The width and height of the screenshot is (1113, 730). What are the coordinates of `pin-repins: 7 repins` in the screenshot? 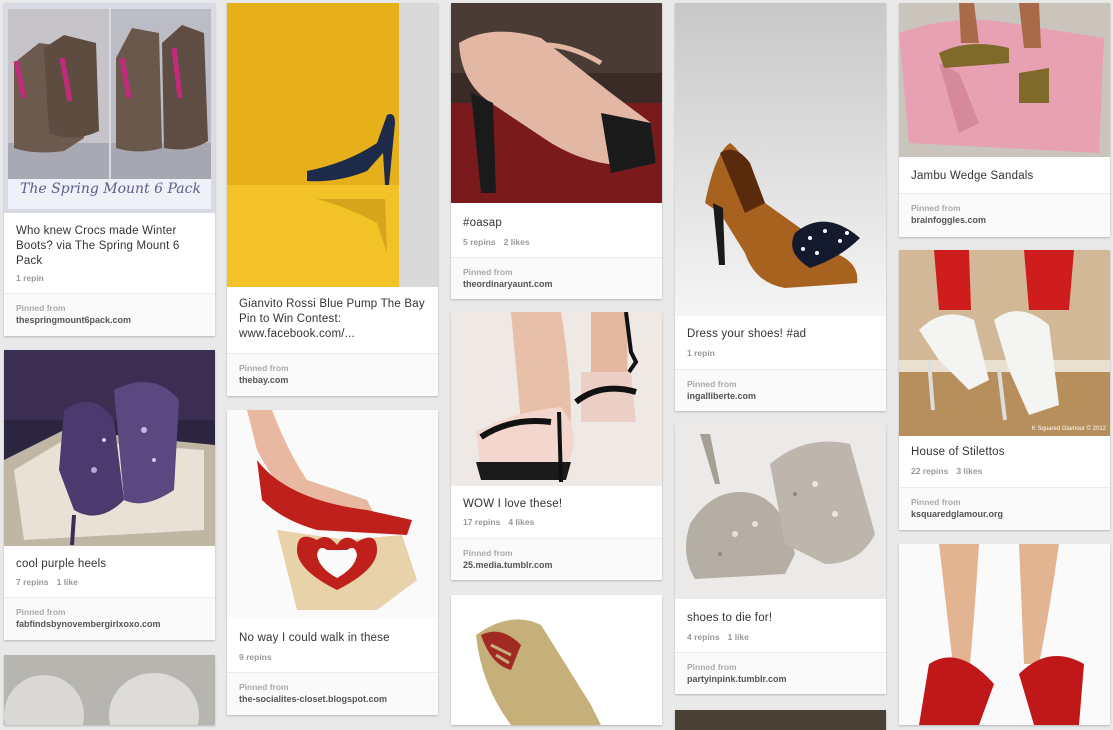 It's located at (32, 582).